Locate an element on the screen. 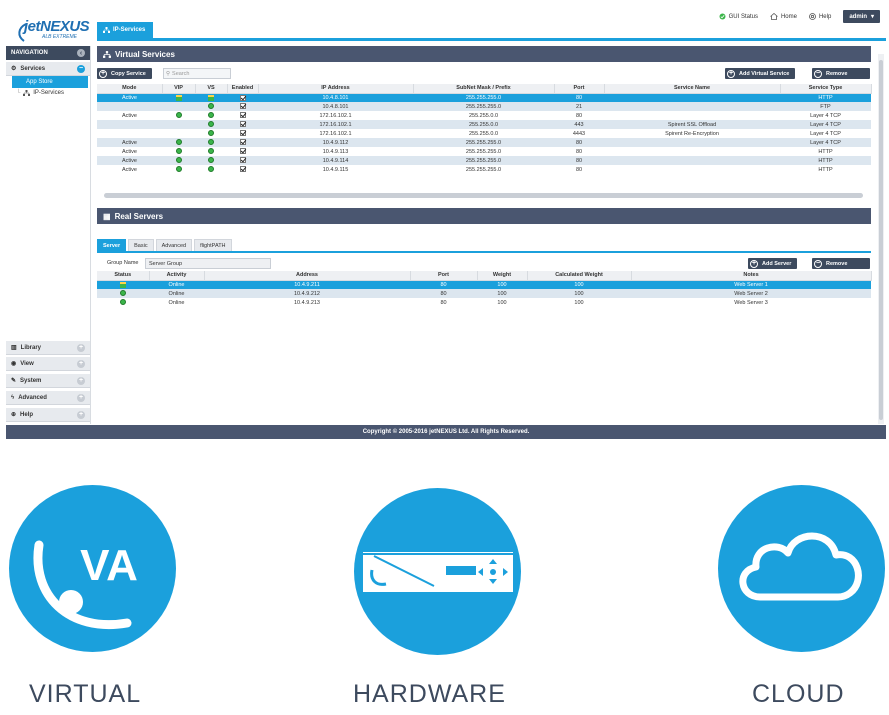 This screenshot has width=889, height=715. sidebar-section-advanced: ϟ Advanced + is located at coordinates (48, 398).